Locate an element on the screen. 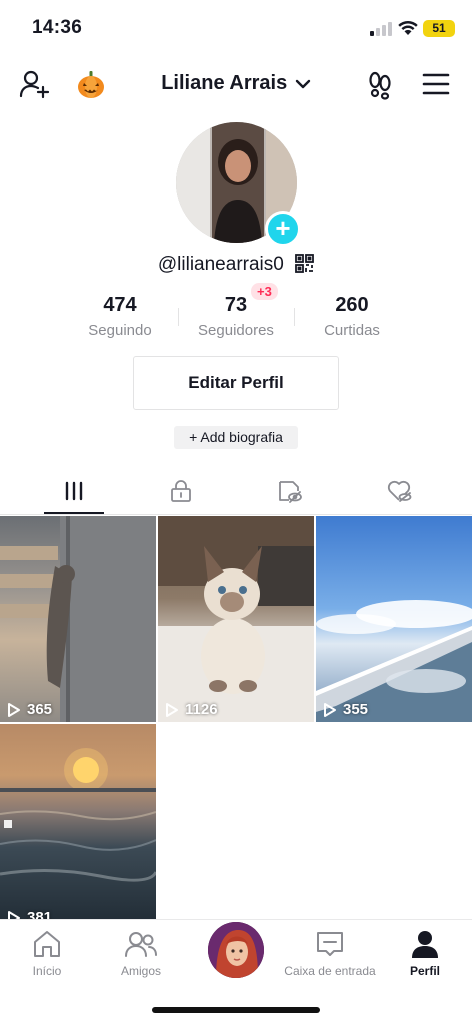  stat-value: 260 is located at coordinates (352, 305).